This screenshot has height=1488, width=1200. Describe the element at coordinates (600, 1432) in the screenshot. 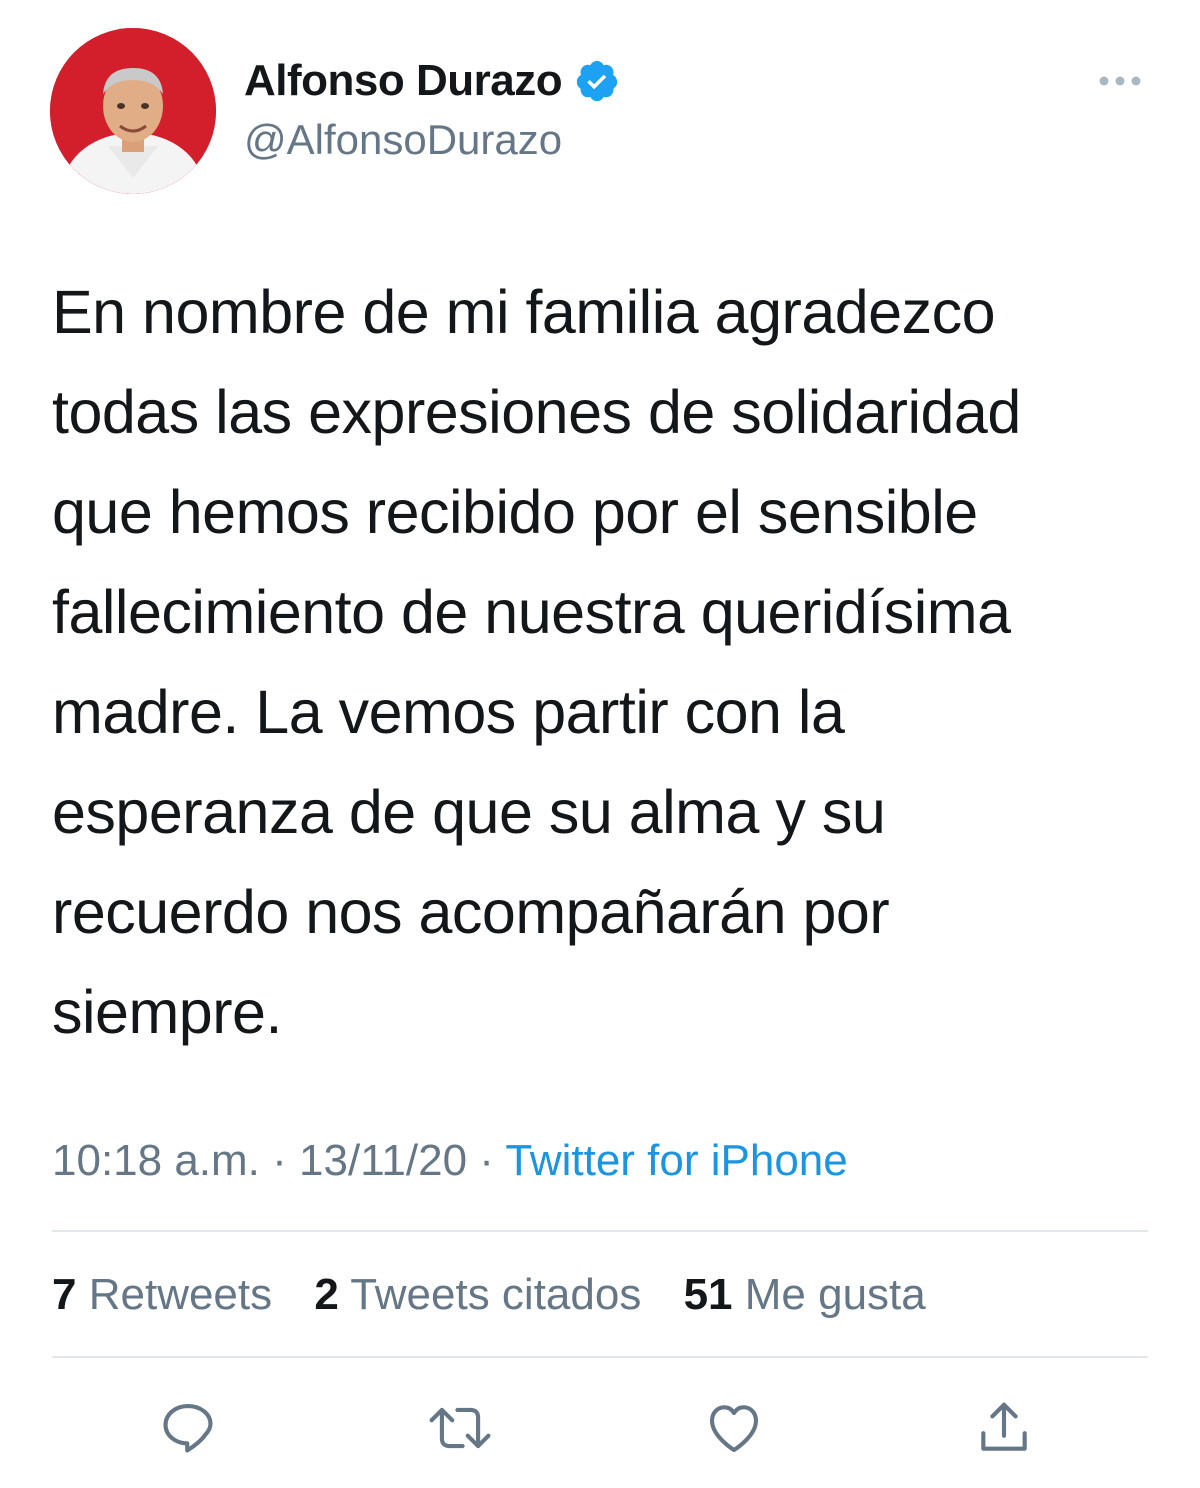

I see `tweet-actions-bar` at that location.